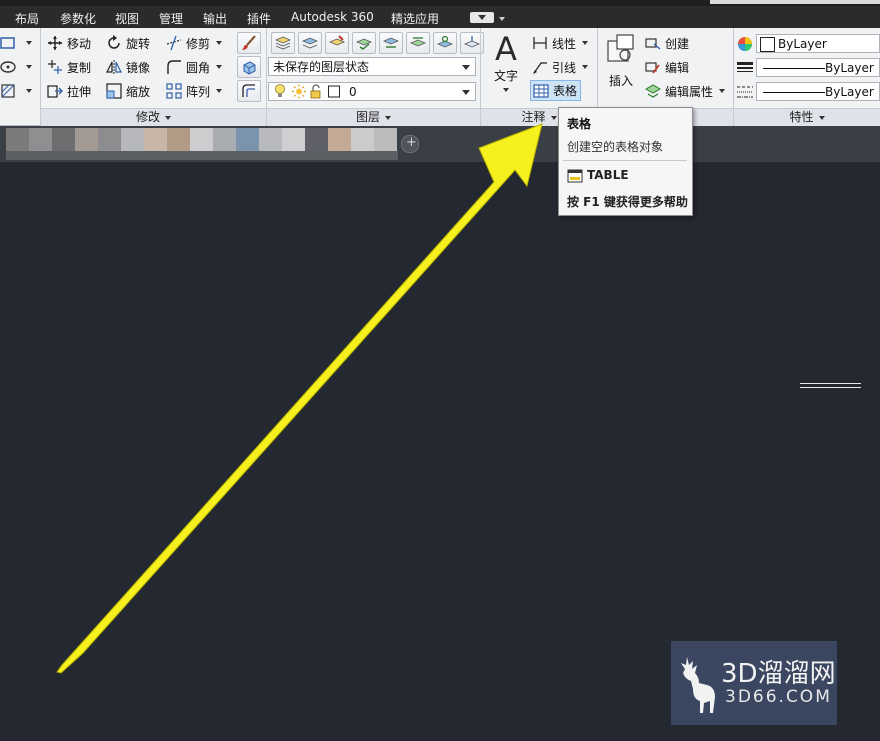 The width and height of the screenshot is (880, 741). I want to click on text-a-icon: A, so click(506, 49).